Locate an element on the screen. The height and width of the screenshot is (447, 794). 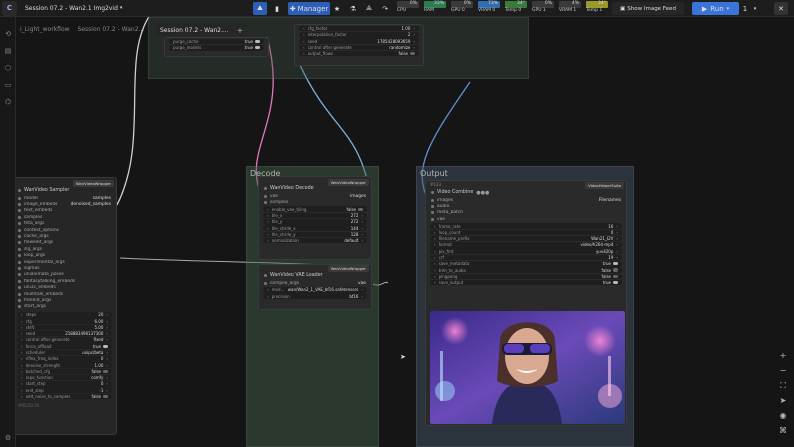
sampler-widget: ‹ seed 218883496137300 › is located at coordinates (64, 333).